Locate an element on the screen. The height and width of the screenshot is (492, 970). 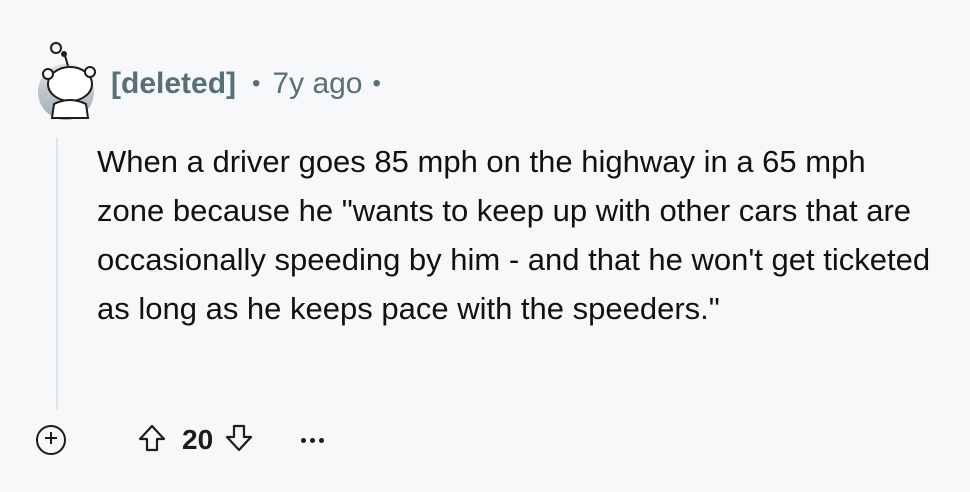
comment-actions: 20 is located at coordinates (180, 440).